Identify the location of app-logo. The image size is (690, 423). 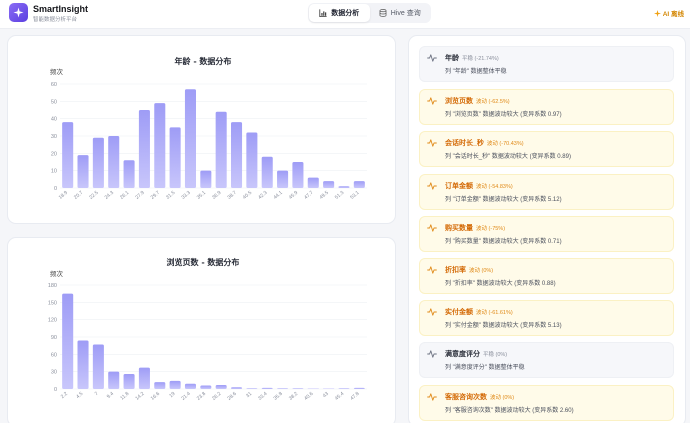
(18, 12).